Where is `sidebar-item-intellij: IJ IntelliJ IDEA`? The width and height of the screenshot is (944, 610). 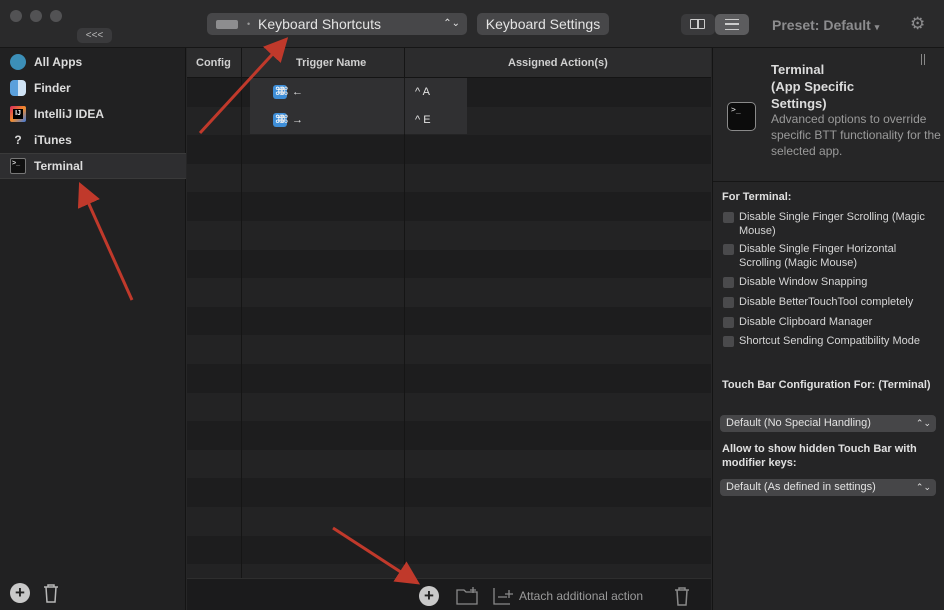 sidebar-item-intellij: IJ IntelliJ IDEA is located at coordinates (93, 114).